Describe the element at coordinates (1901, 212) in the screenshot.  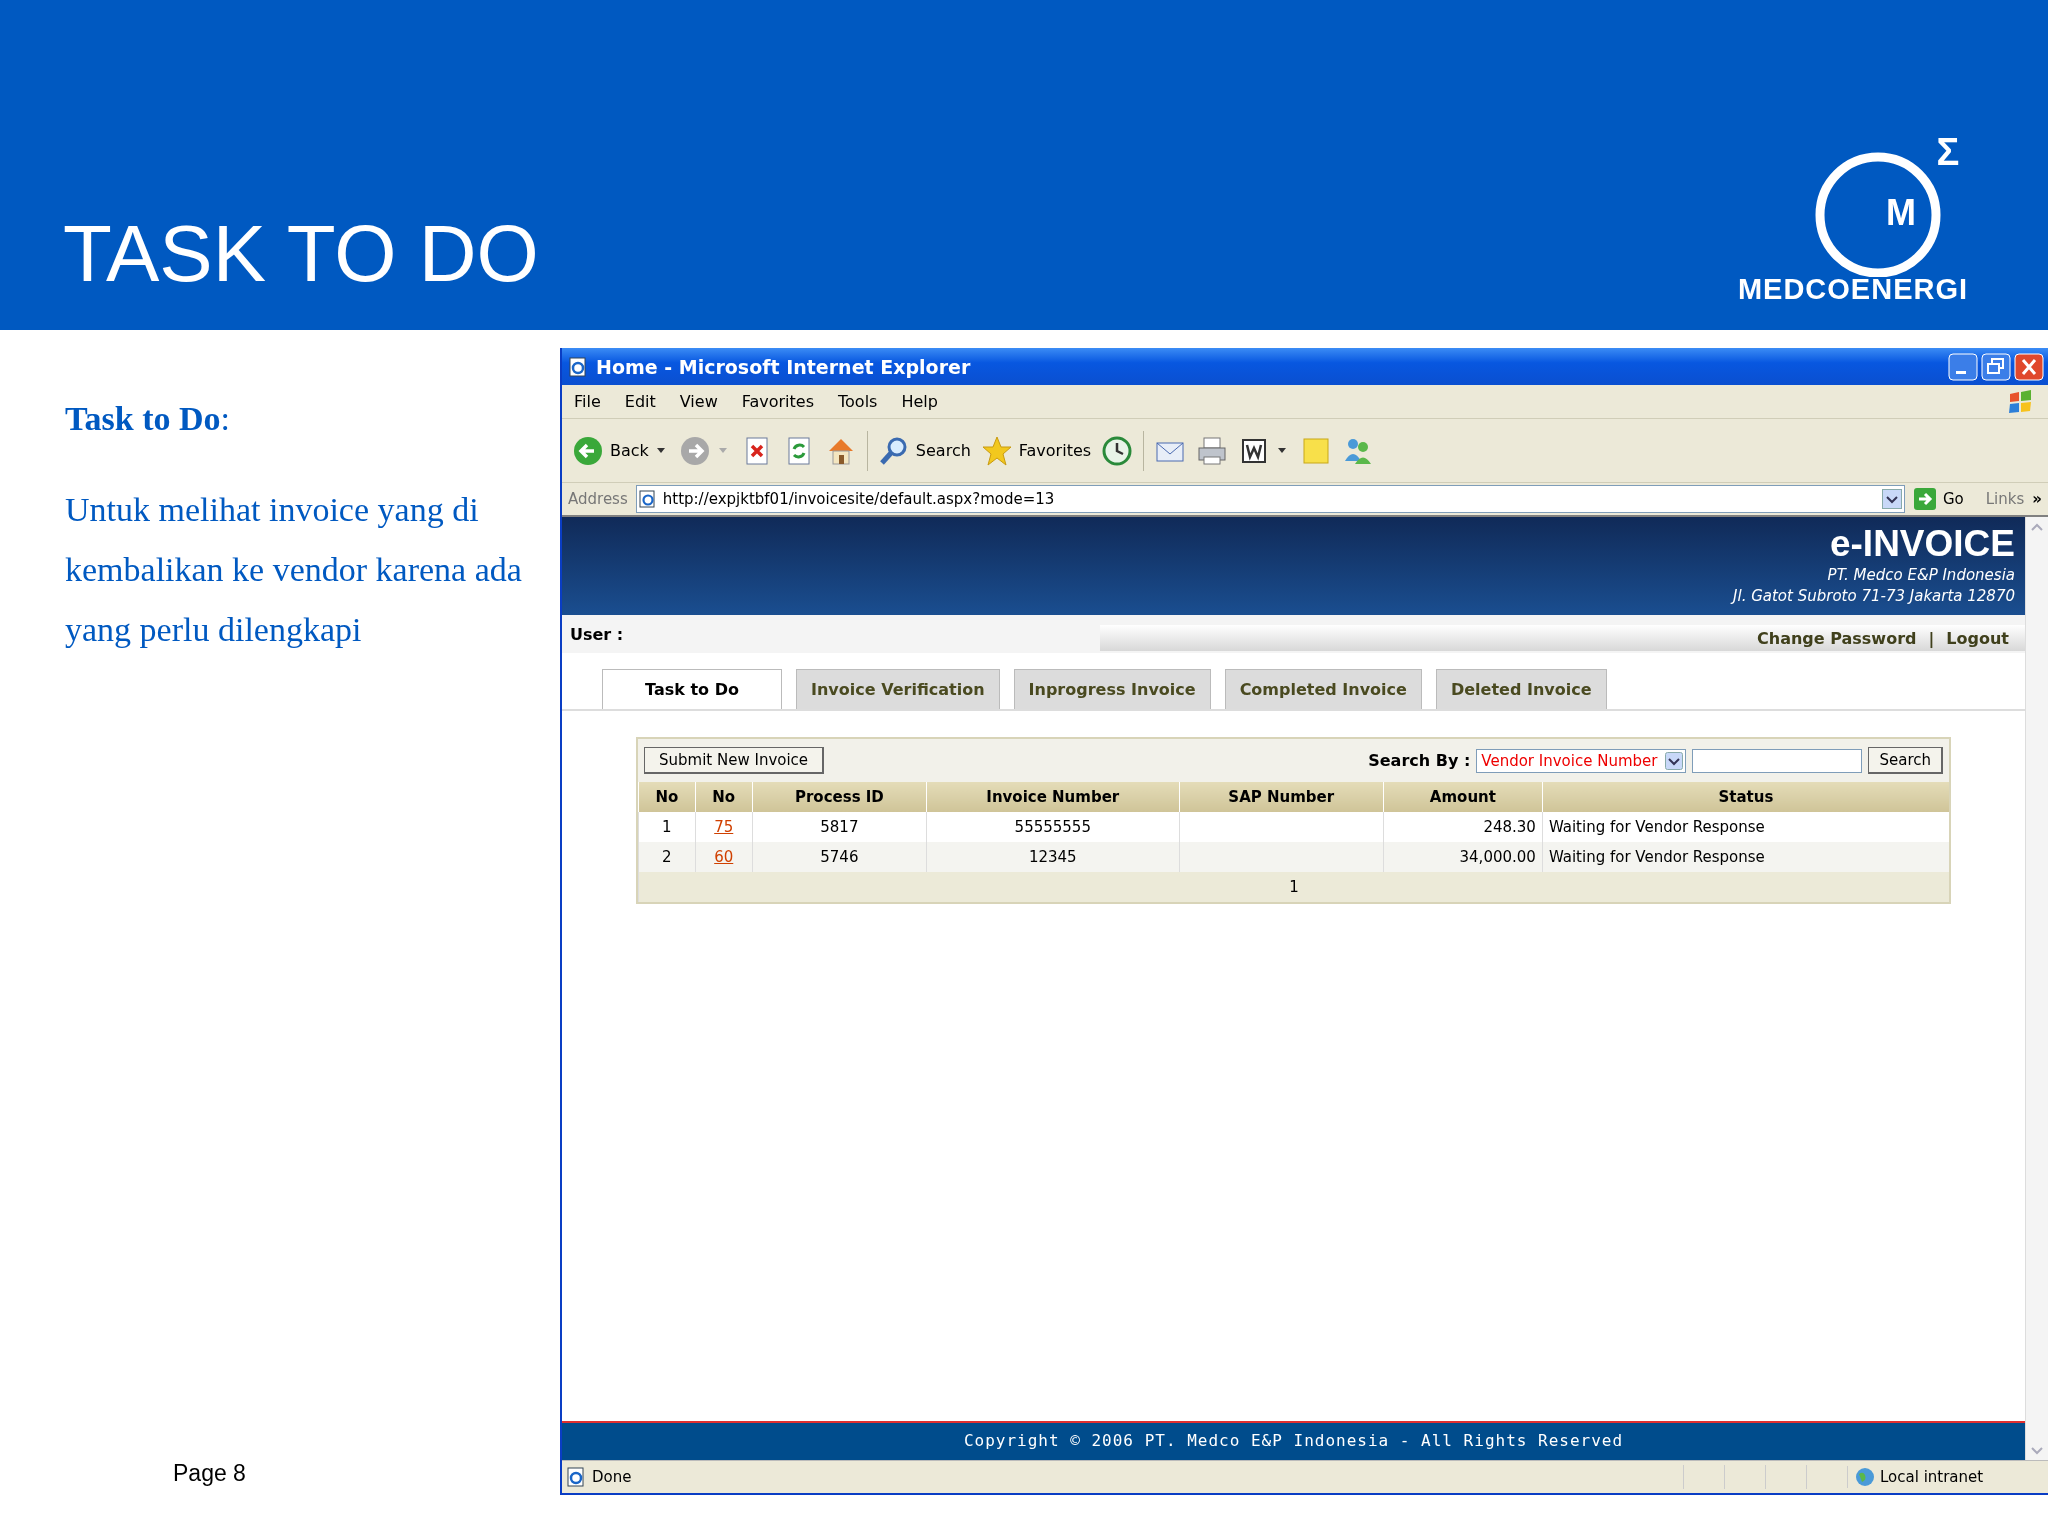
I see `logo-letter: M` at that location.